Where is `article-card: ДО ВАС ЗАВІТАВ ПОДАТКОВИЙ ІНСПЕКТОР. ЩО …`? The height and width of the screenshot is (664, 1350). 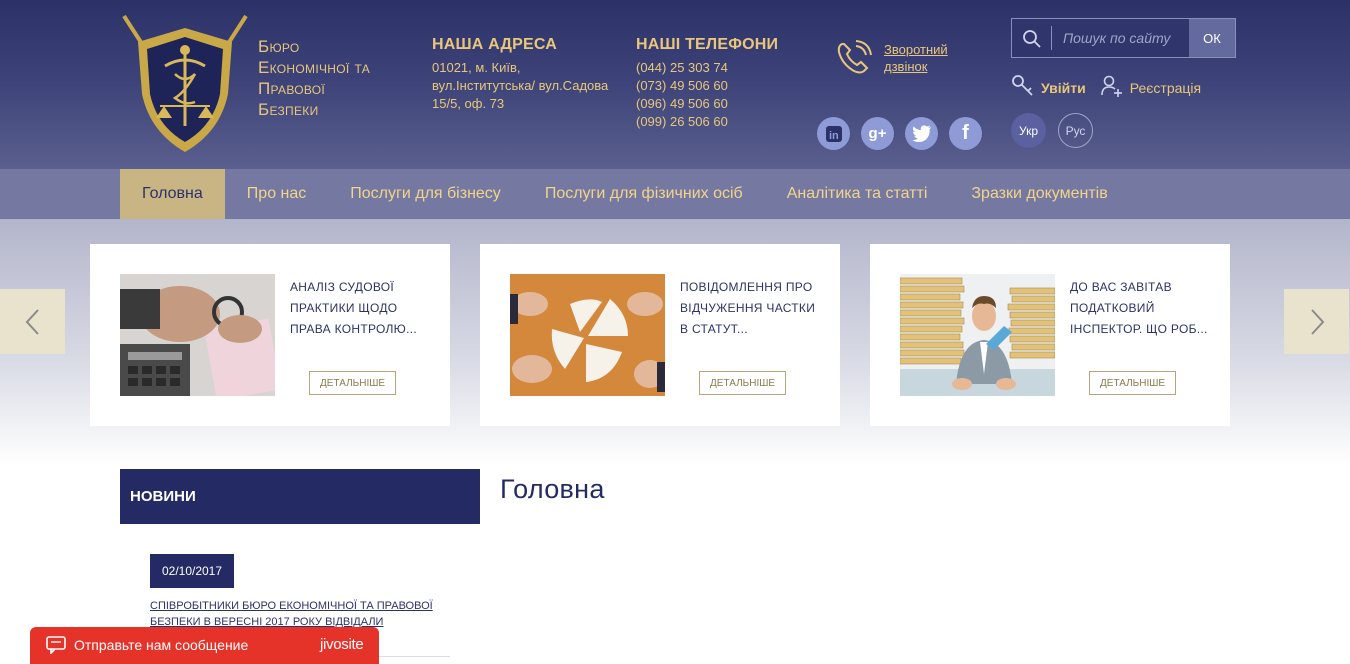 article-card: ДО ВАС ЗАВІТАВ ПОДАТКОВИЙ ІНСПЕКТОР. ЩО … is located at coordinates (1050, 335).